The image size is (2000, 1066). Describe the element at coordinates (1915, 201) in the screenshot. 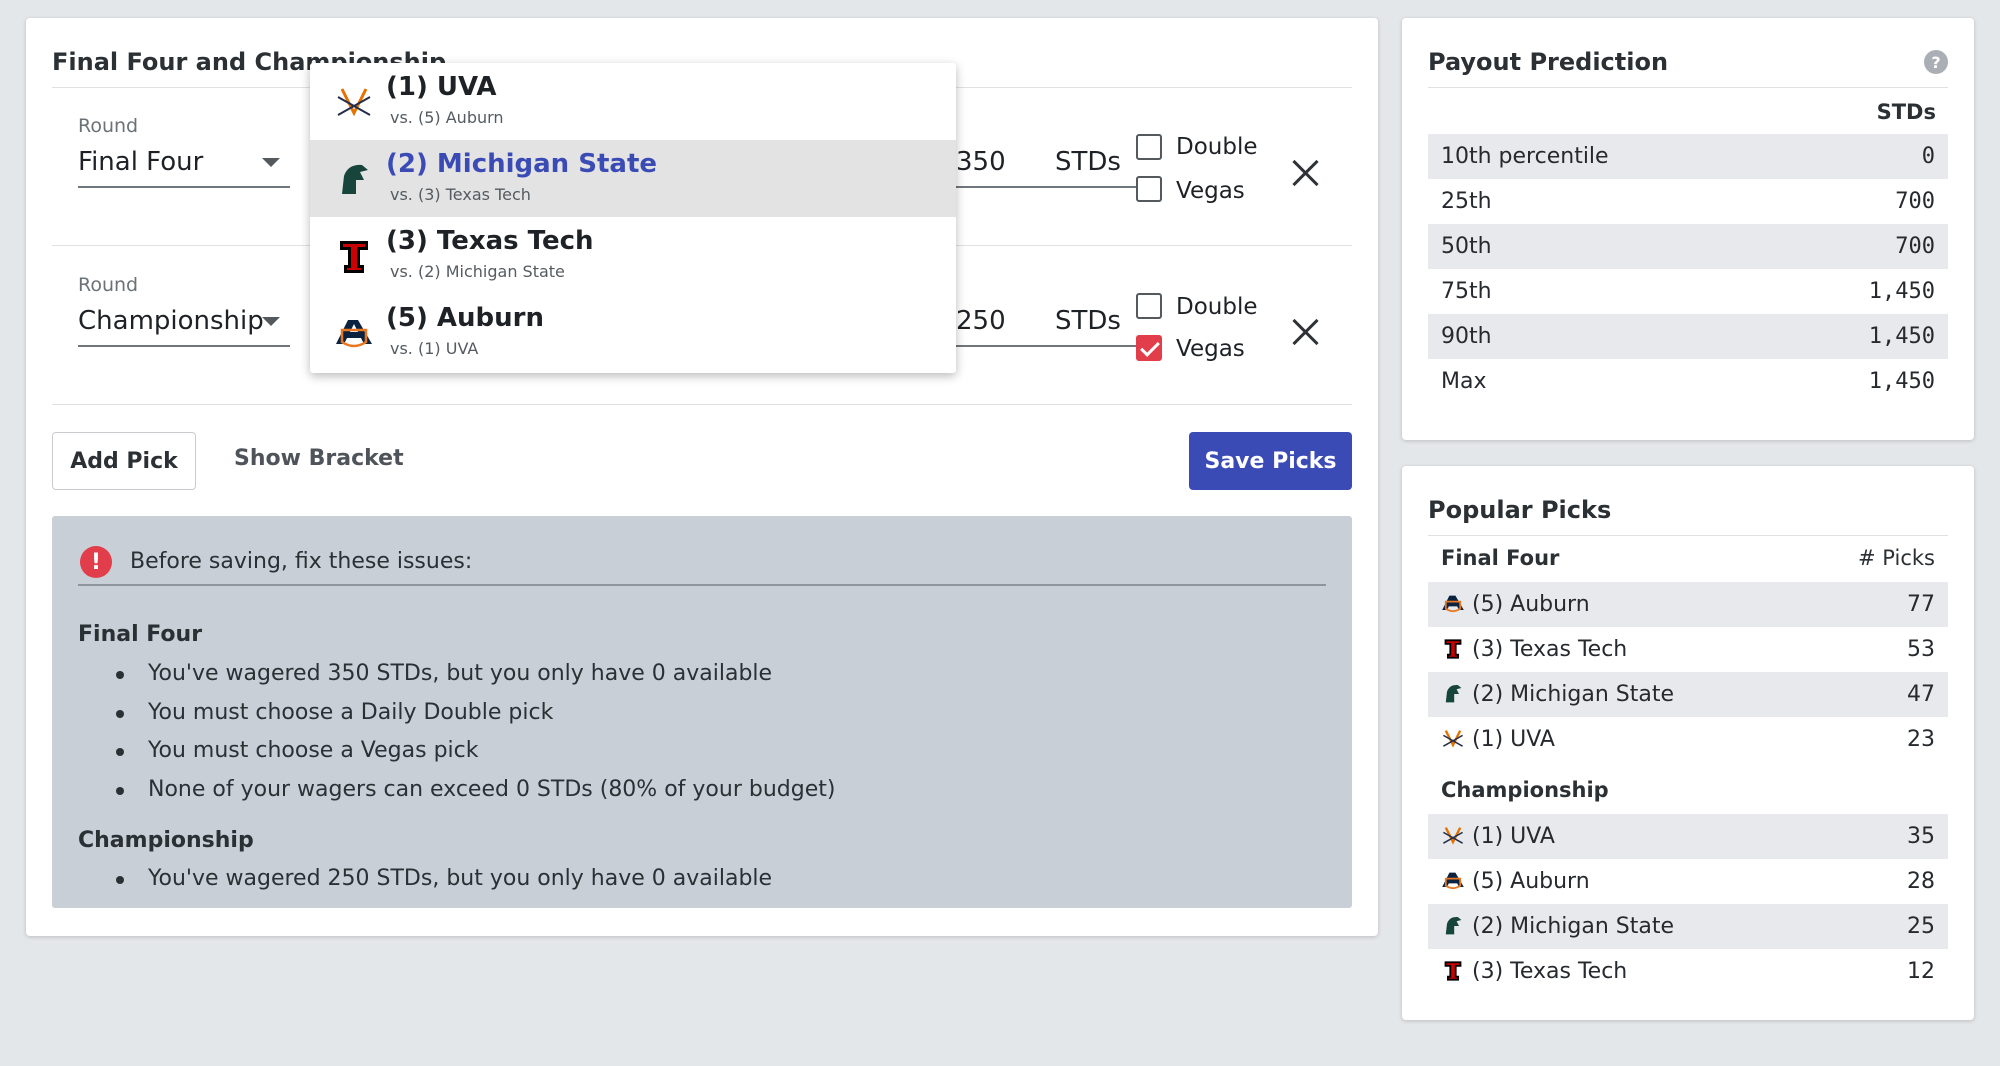

I see `row-value: 700` at that location.